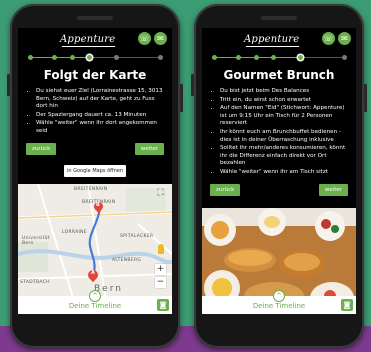  What do you see at coordinates (279, 75) in the screenshot?
I see `step-title: Gourmet Brunch` at bounding box center [279, 75].